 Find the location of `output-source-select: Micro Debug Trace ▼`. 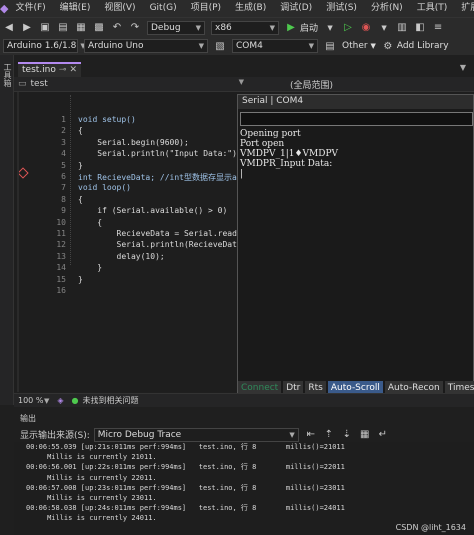

output-source-select: Micro Debug Trace ▼ is located at coordinates (196, 434).